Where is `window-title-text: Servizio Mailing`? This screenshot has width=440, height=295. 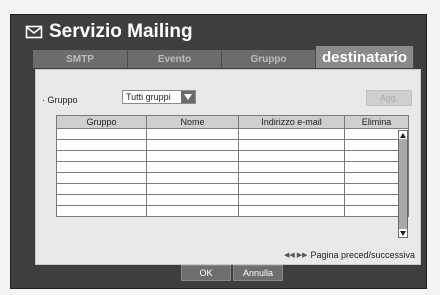 window-title-text: Servizio Mailing is located at coordinates (121, 31).